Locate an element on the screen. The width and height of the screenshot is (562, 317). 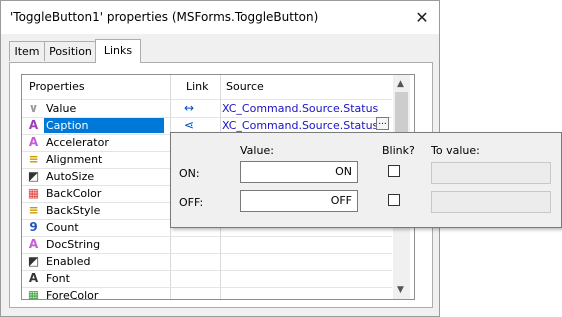
off-blink-checkbox is located at coordinates (394, 200).